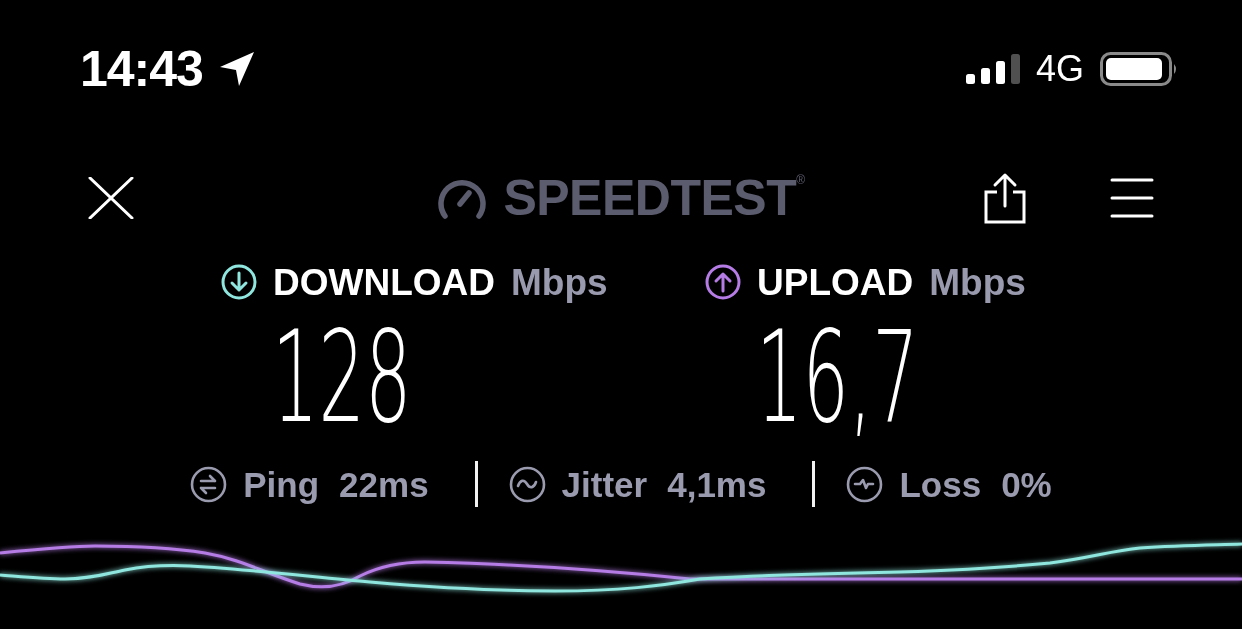  I want to click on close-icon, so click(111, 198).